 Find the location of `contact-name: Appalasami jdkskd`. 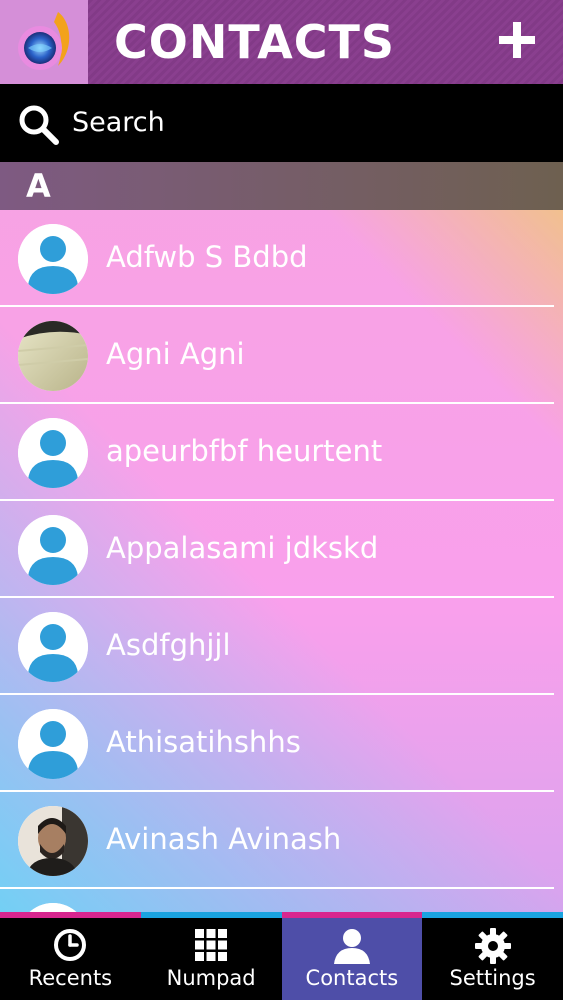

contact-name: Appalasami jdkskd is located at coordinates (242, 548).